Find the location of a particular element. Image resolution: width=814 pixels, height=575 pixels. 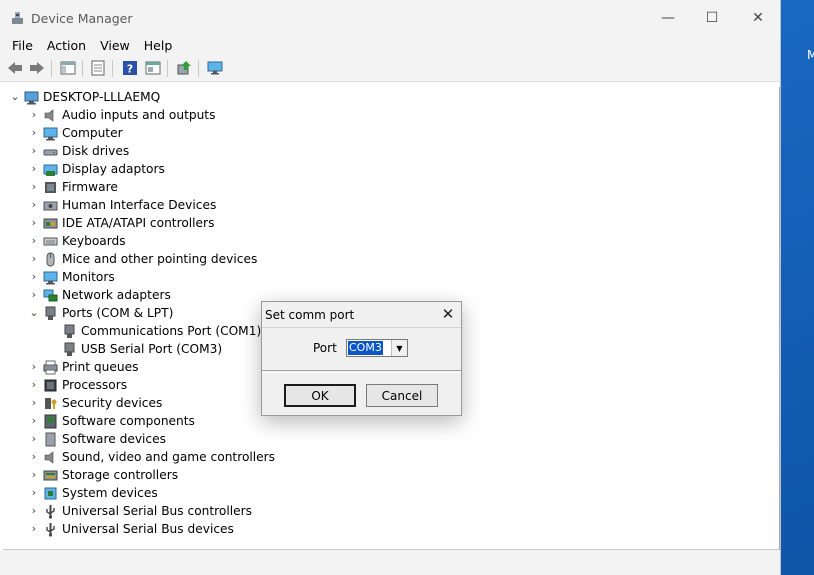

speaker-icon is located at coordinates (49, 115).